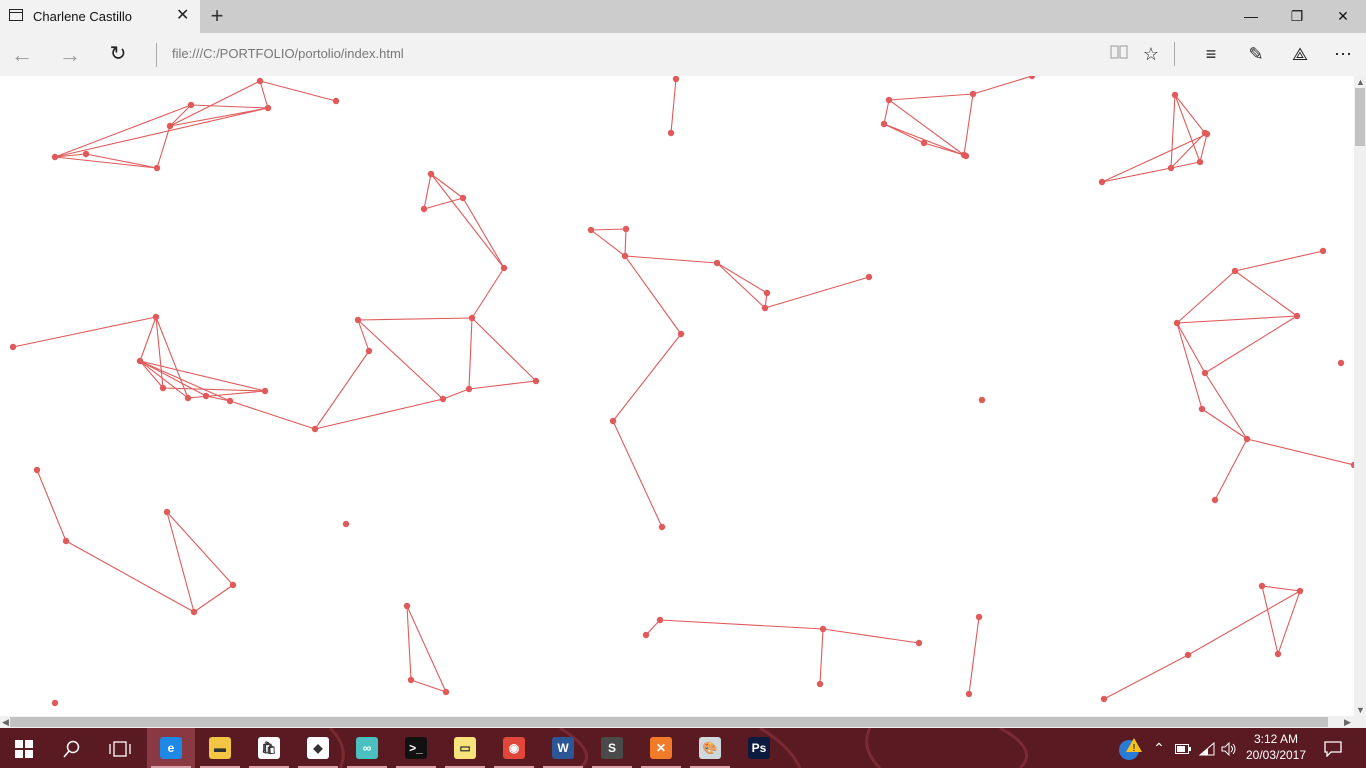 Image resolution: width=1366 pixels, height=768 pixels. What do you see at coordinates (1360, 117) in the screenshot?
I see `vertical-scroll-thumb` at bounding box center [1360, 117].